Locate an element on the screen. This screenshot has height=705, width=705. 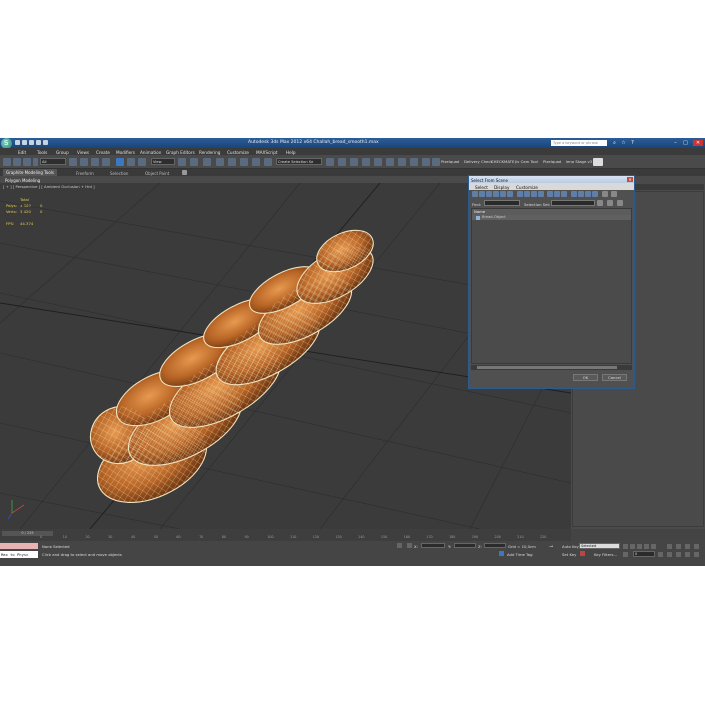
display-helpers-icon is located at coordinates (503, 194).